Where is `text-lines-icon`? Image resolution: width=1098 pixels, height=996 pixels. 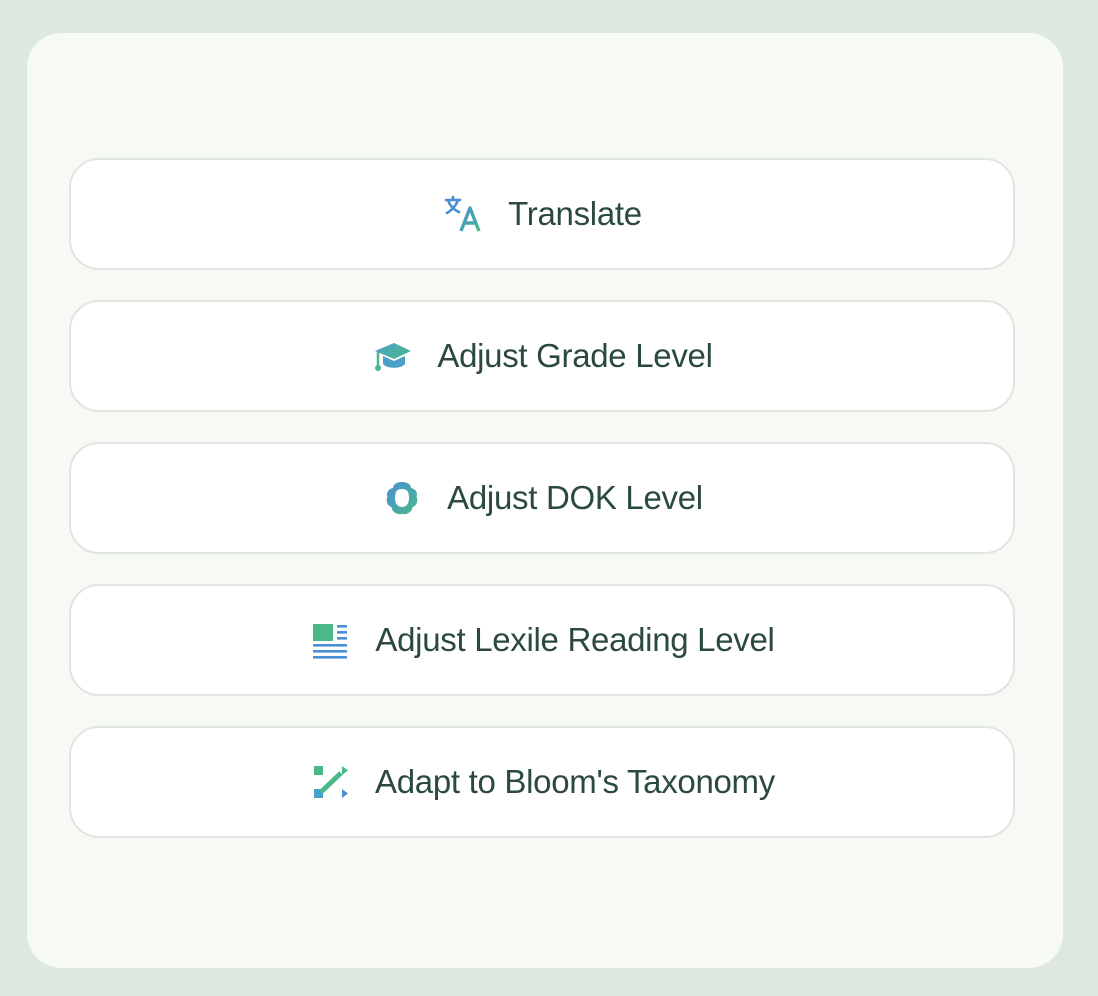
text-lines-icon is located at coordinates (330, 640).